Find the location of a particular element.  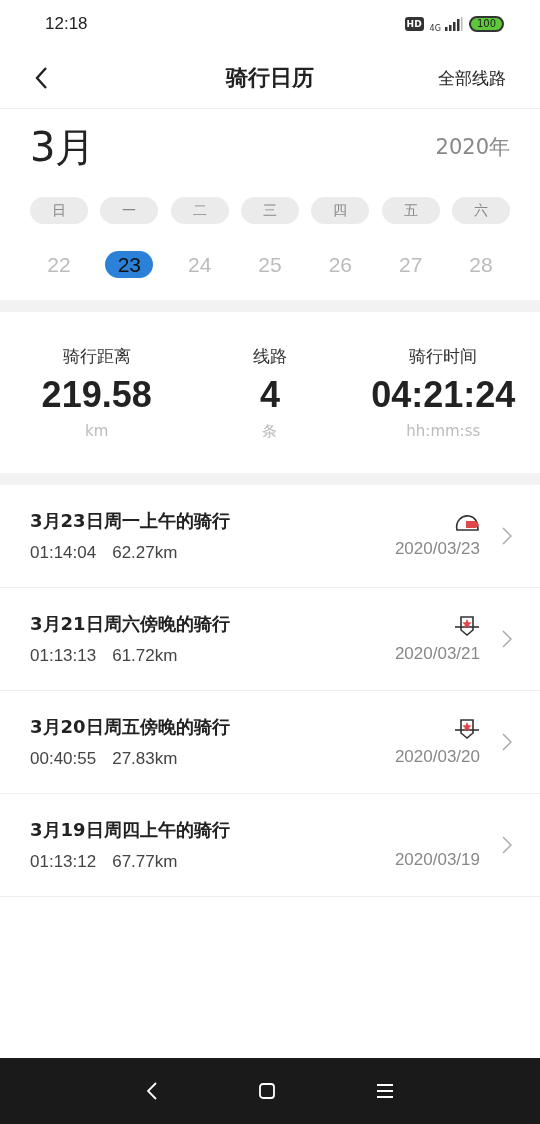

ride-distance: 62.27km is located at coordinates (145, 553).